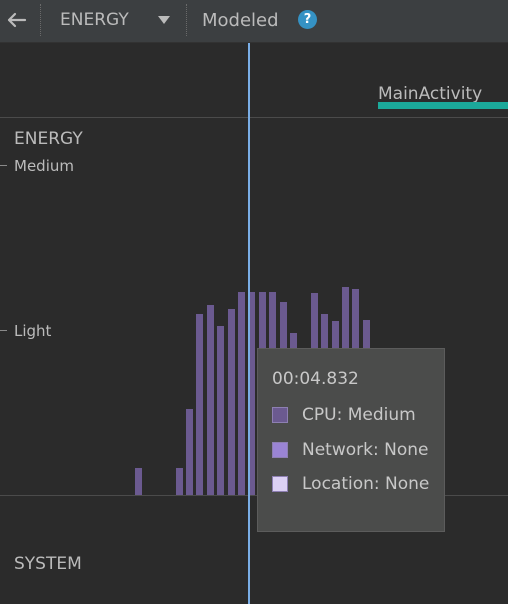  I want to click on stage-select: ENERGY, so click(112, 20).